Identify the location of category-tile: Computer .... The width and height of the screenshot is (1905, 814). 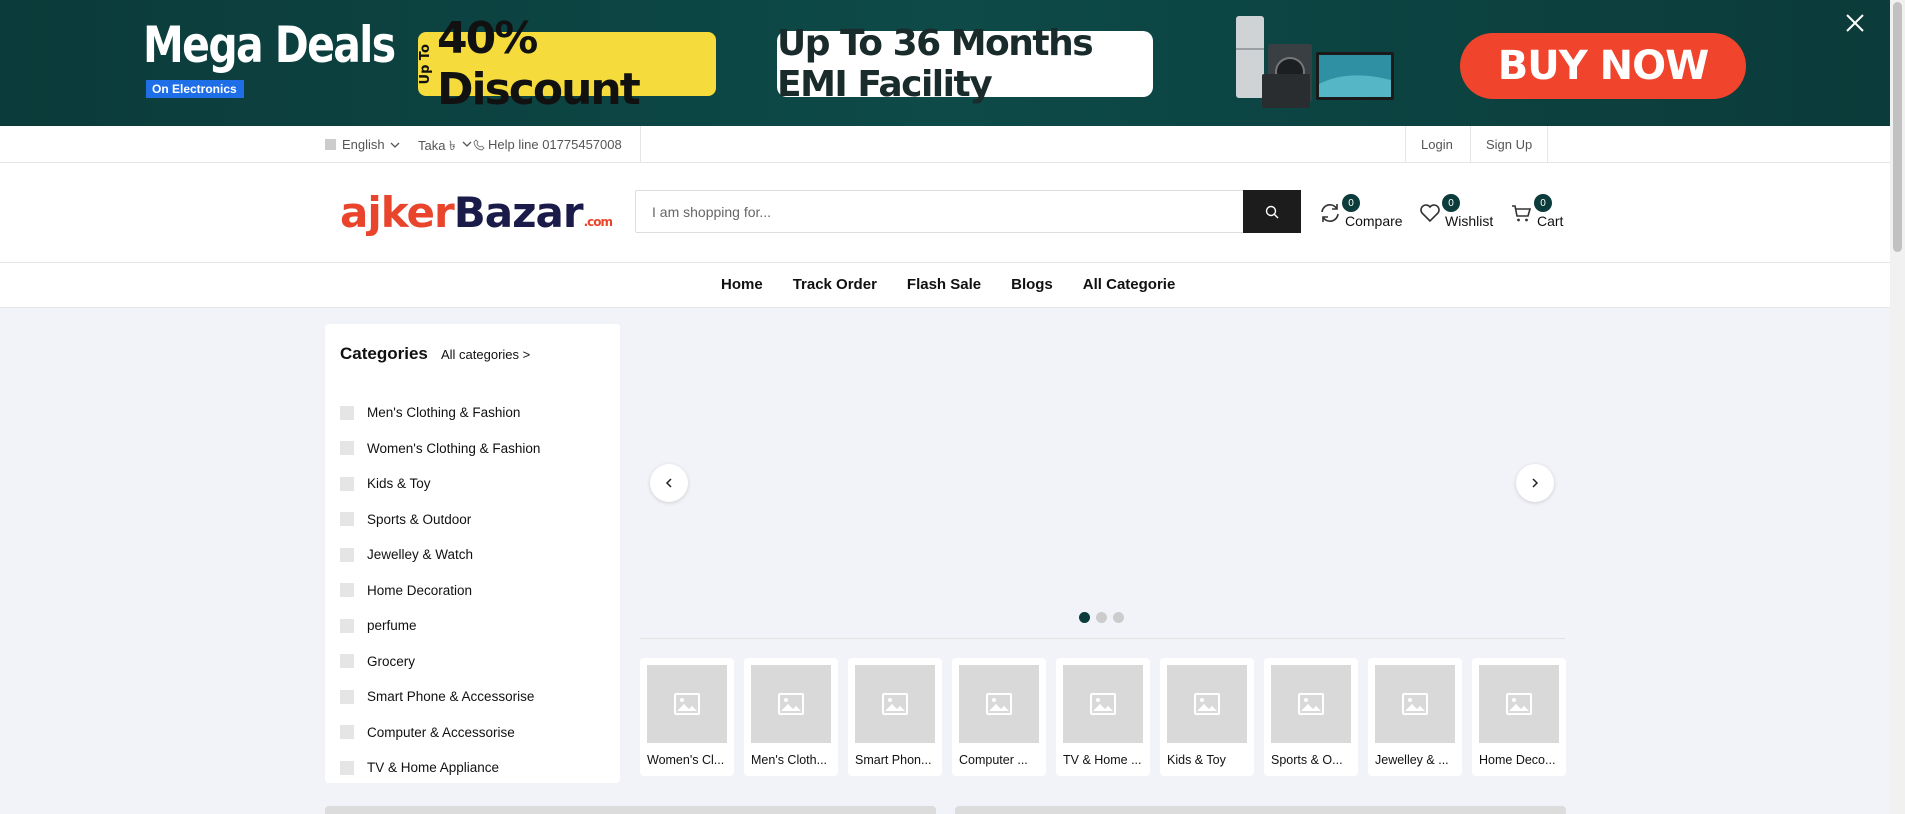
(999, 717).